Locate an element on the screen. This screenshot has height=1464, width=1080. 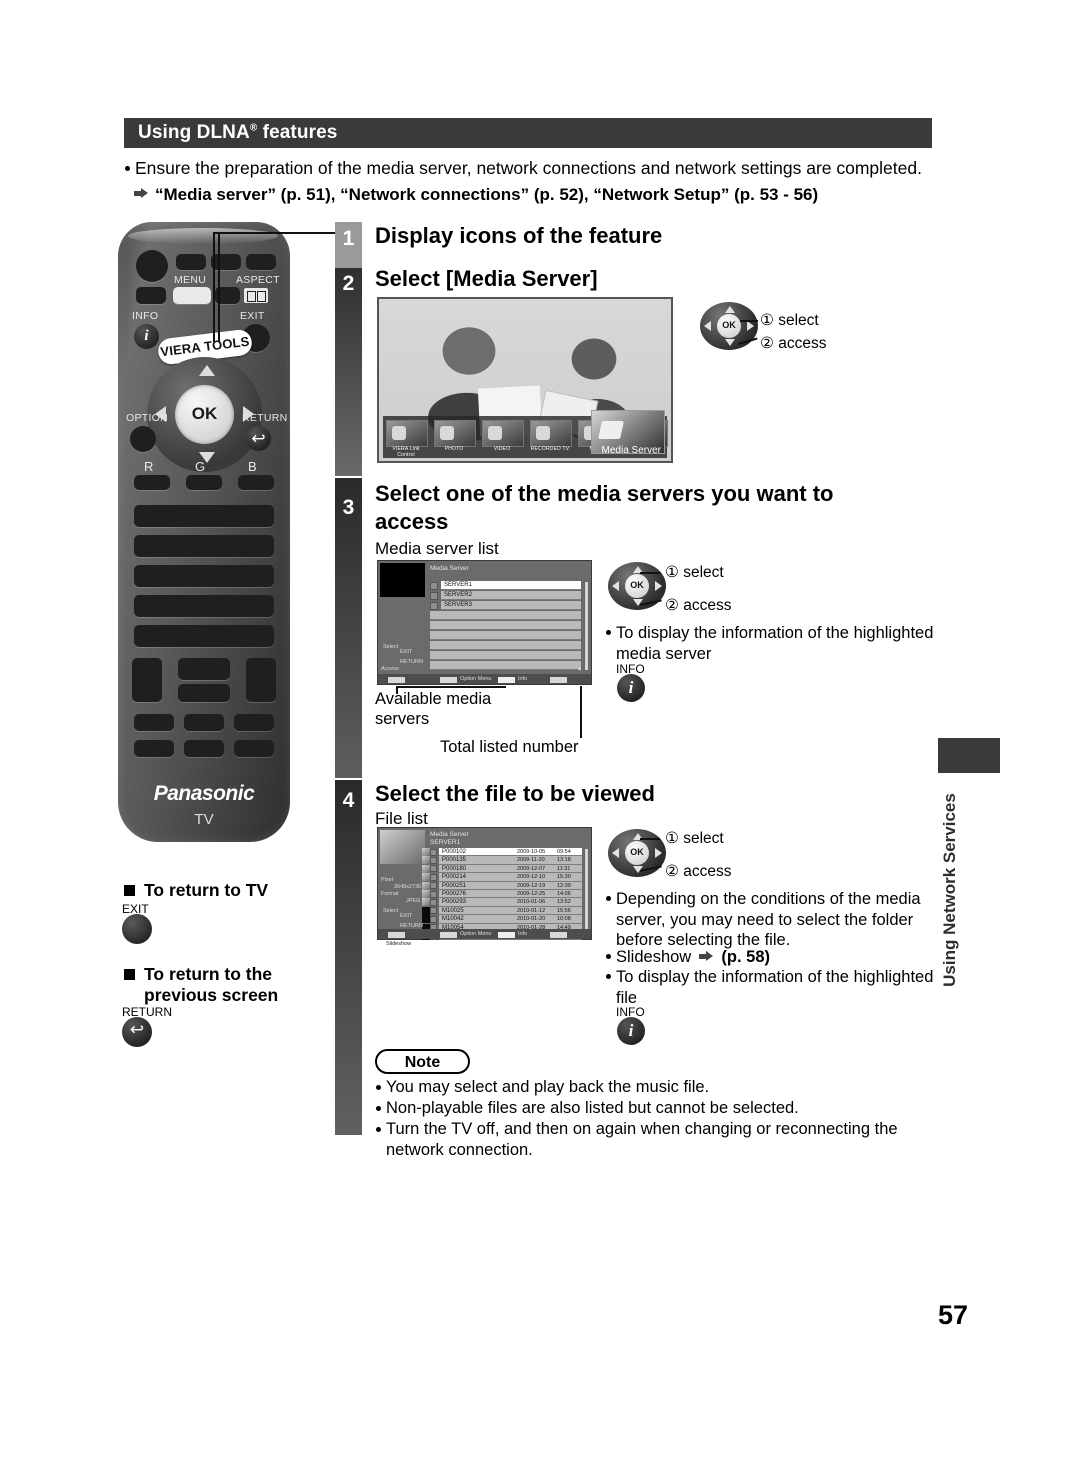
icon-viera-link-control is located at coordinates (407, 433).